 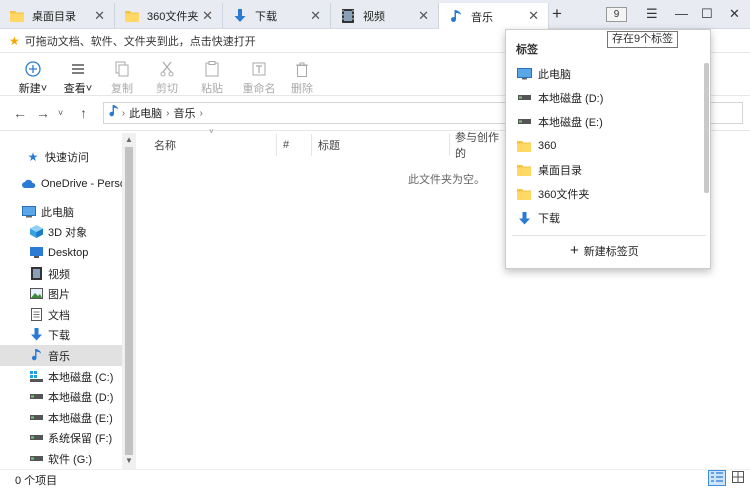 I want to click on folder-icon, so click(x=524, y=170).